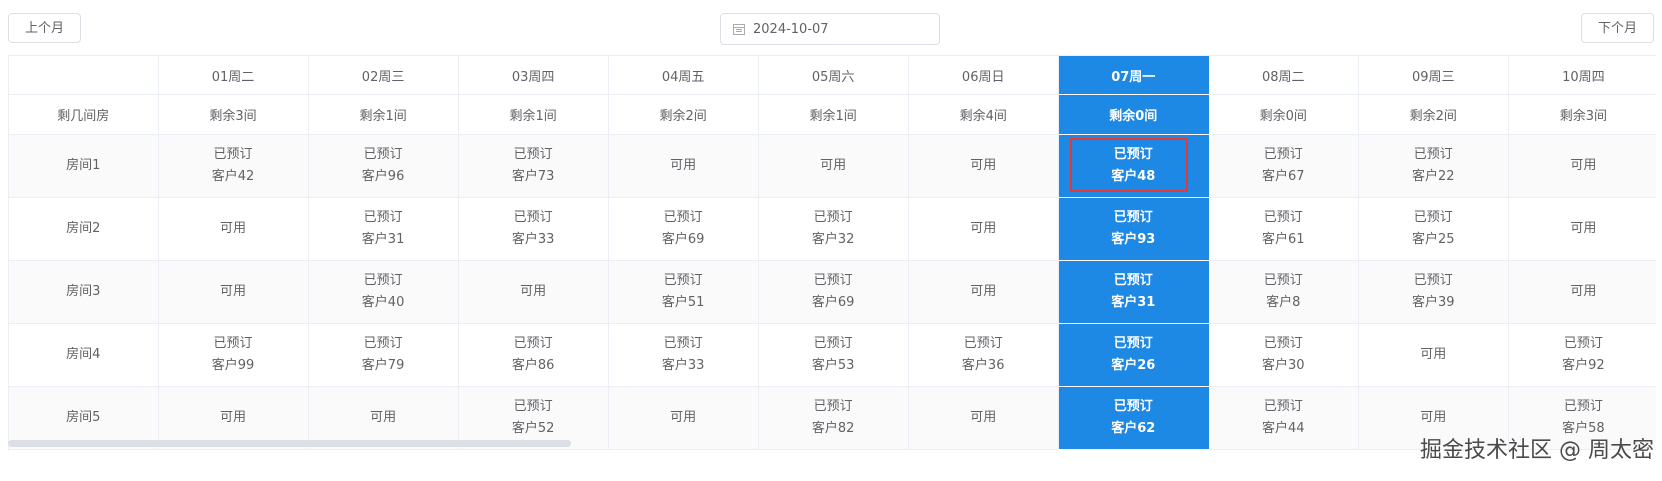 Image resolution: width=1662 pixels, height=481 pixels. What do you see at coordinates (1133, 418) in the screenshot?
I see `booking-cell: 已预订客户62` at bounding box center [1133, 418].